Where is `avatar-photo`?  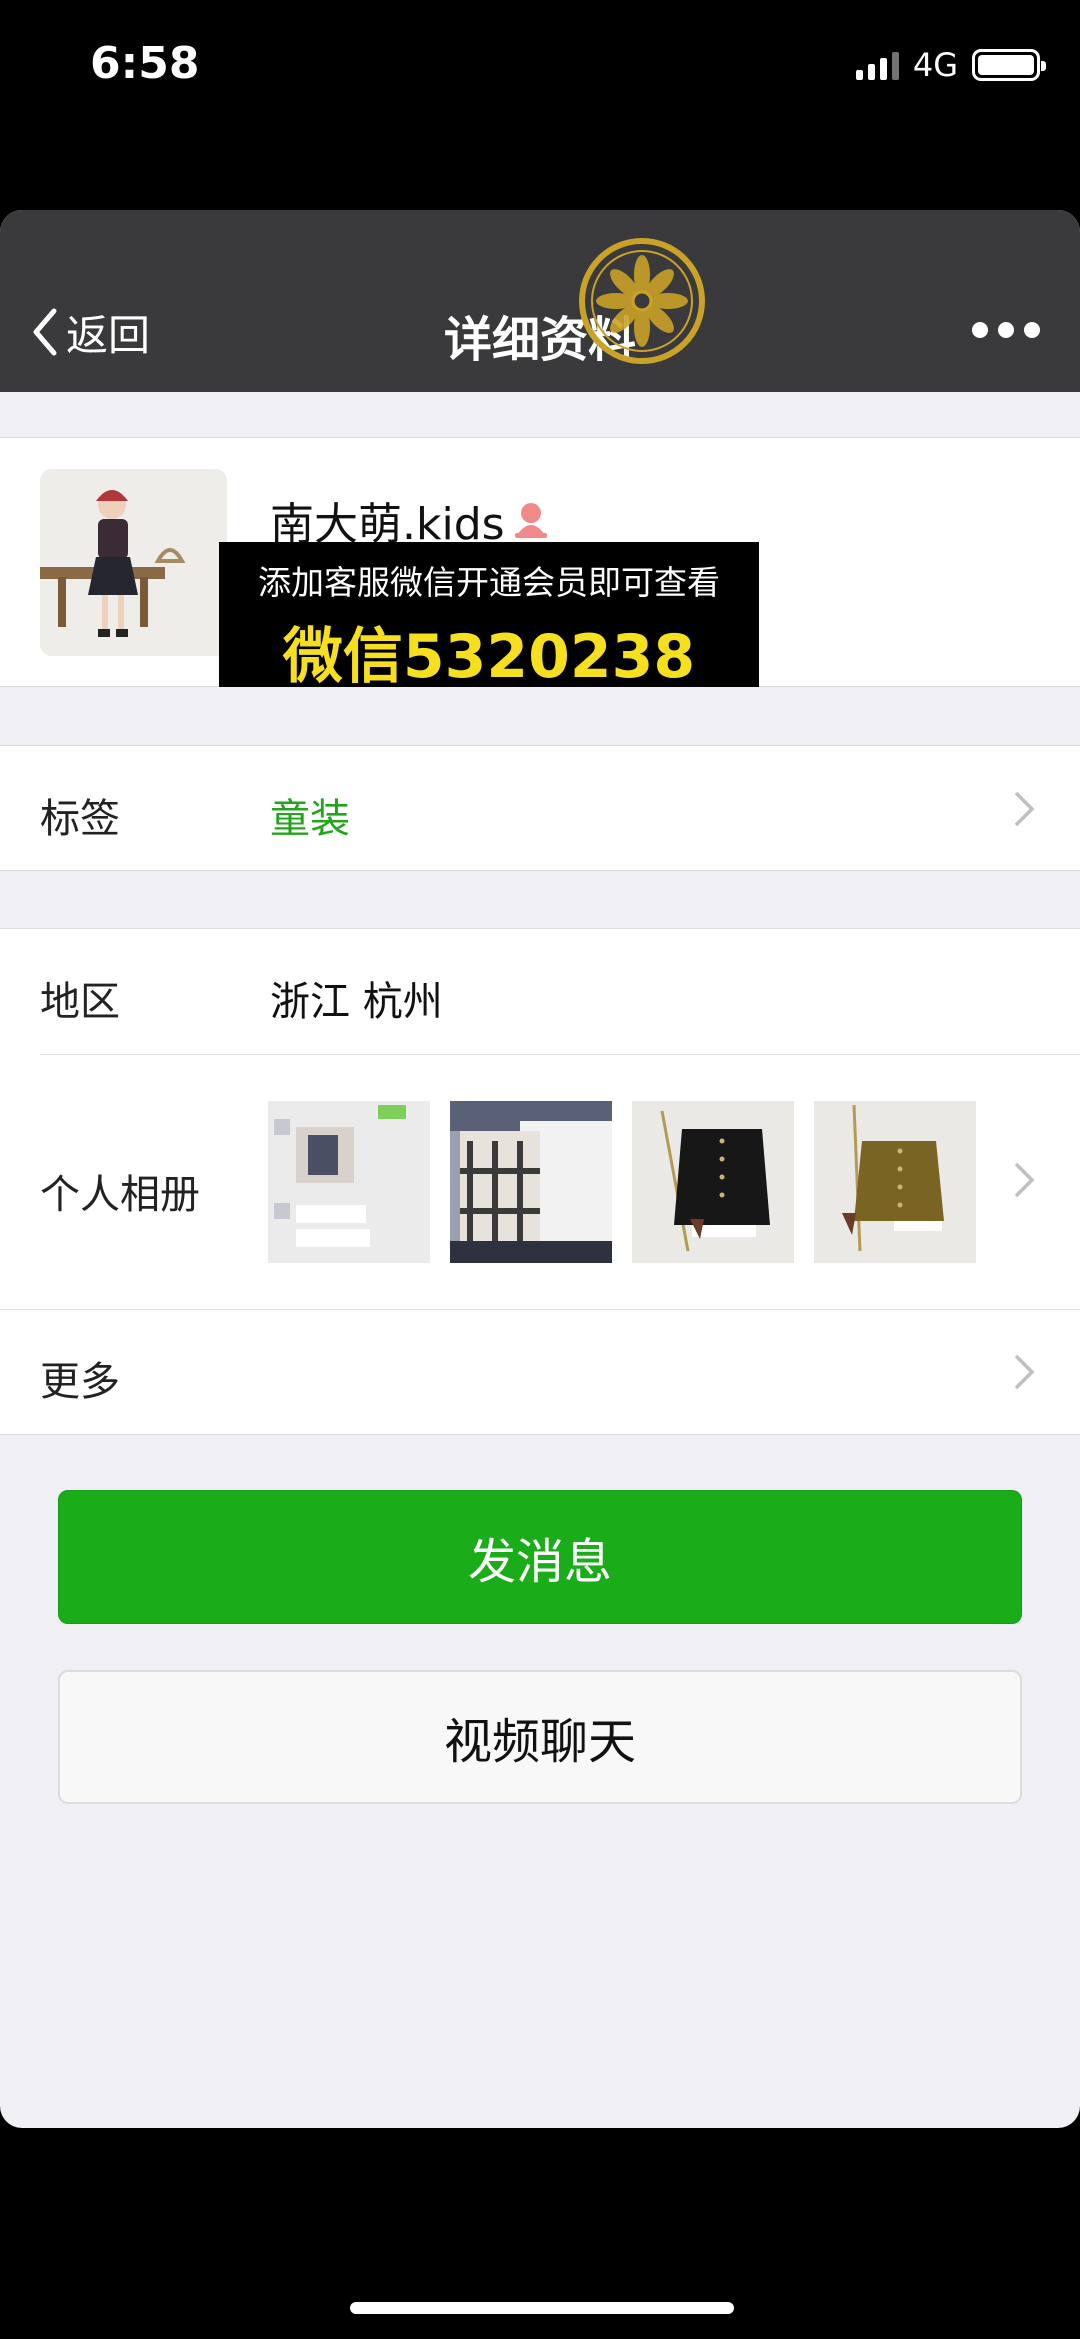 avatar-photo is located at coordinates (133, 562).